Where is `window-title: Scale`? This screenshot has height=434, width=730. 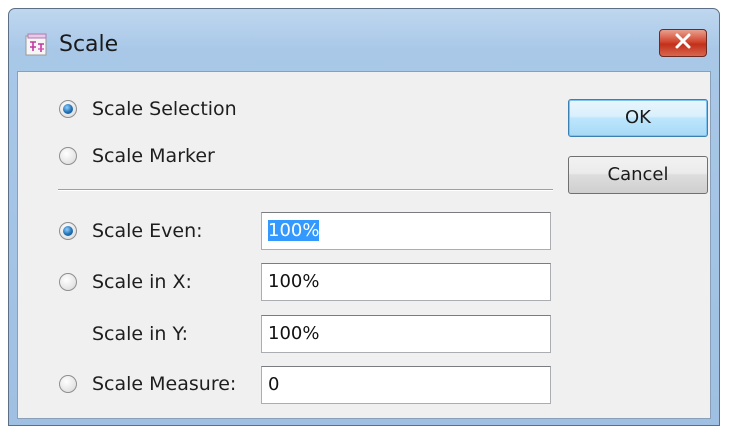
window-title: Scale is located at coordinates (89, 44).